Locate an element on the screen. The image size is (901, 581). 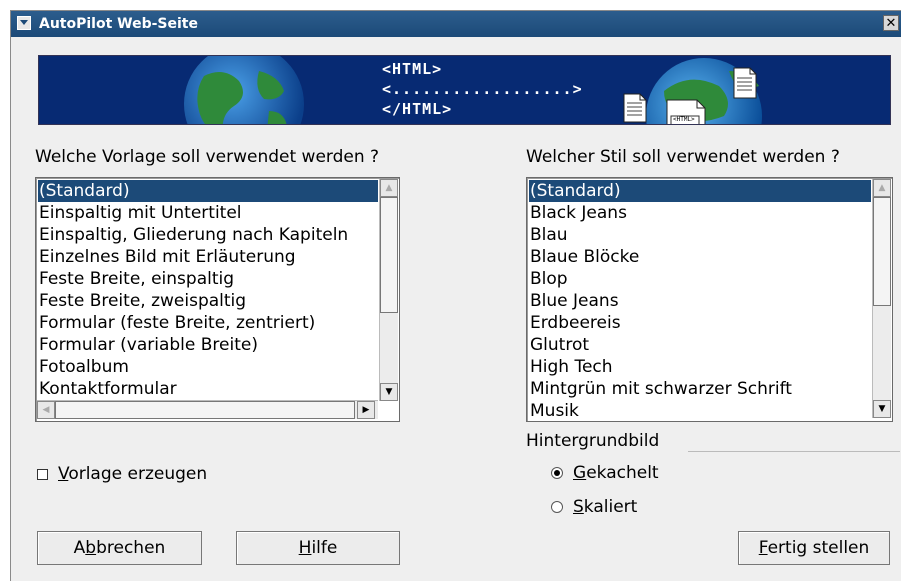
list-item: Einspaltig, Gliederung nach Kapiteln is located at coordinates (208, 235).